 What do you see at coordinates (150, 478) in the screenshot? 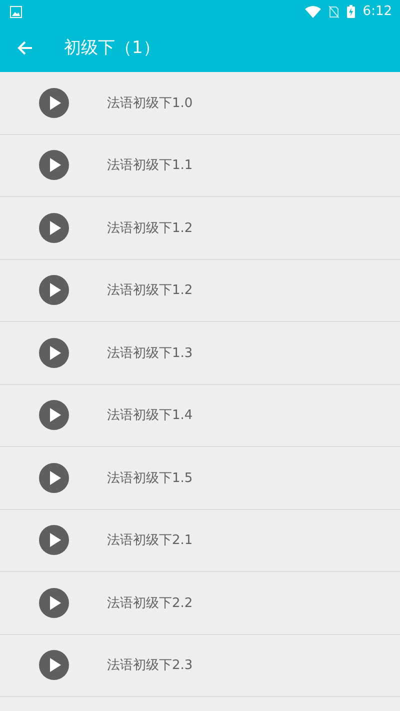
I see `lesson-title: 法语初级下1.5` at bounding box center [150, 478].